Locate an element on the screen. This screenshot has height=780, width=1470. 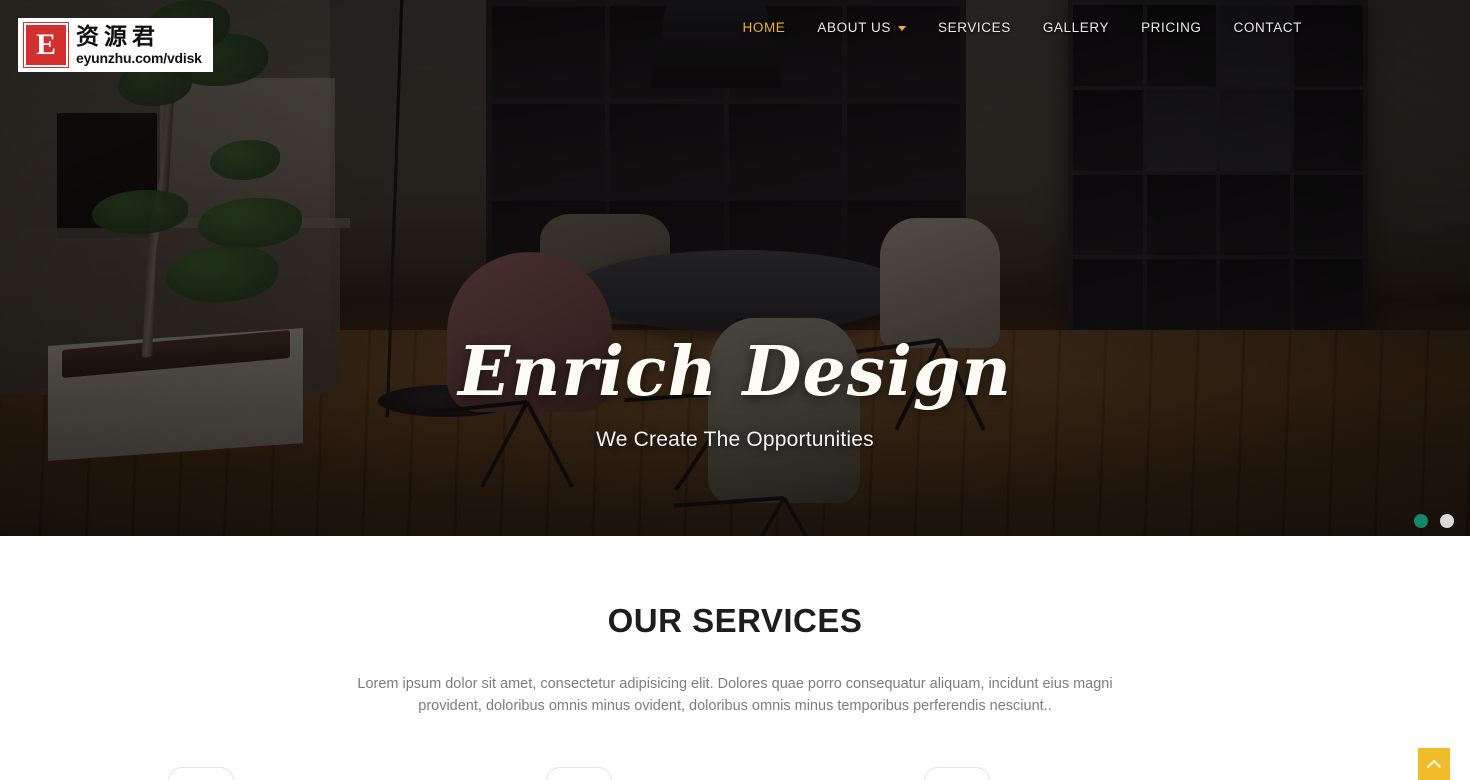
service-name-bathroom: BATHROOM is located at coordinates (1072, 773).